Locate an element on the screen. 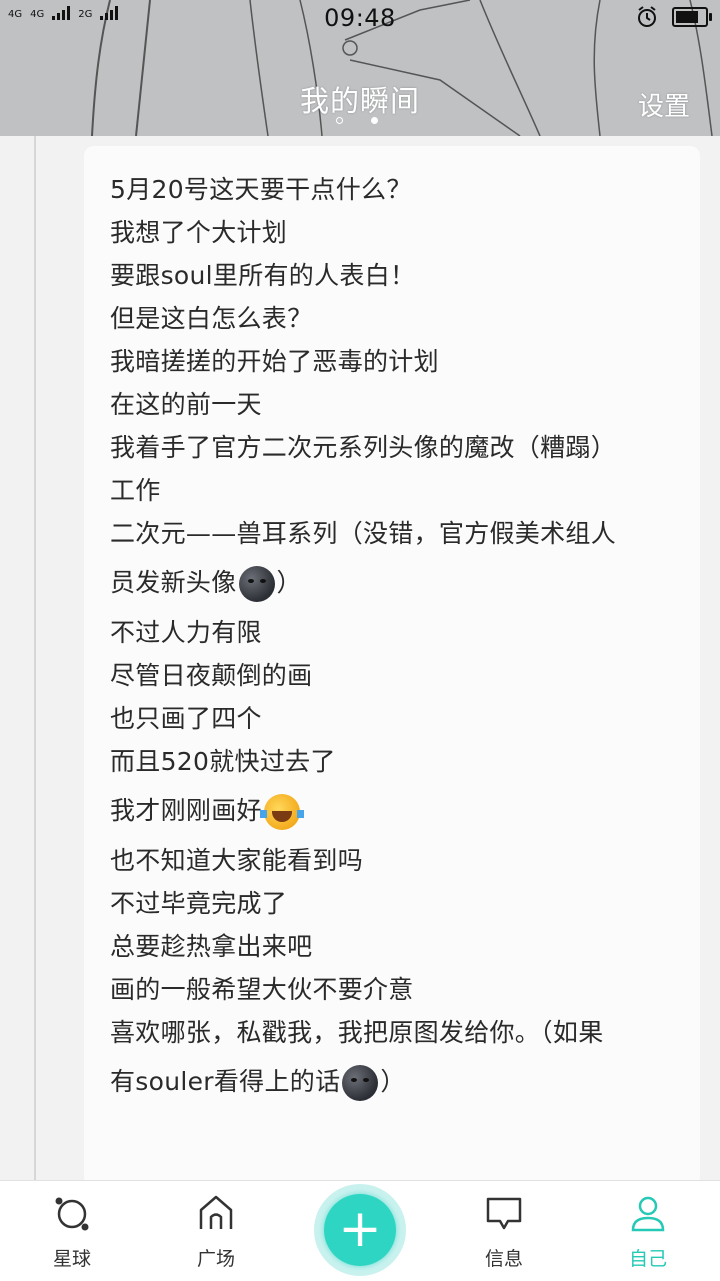 The image size is (720, 1281). post-line: 工作 is located at coordinates (135, 490).